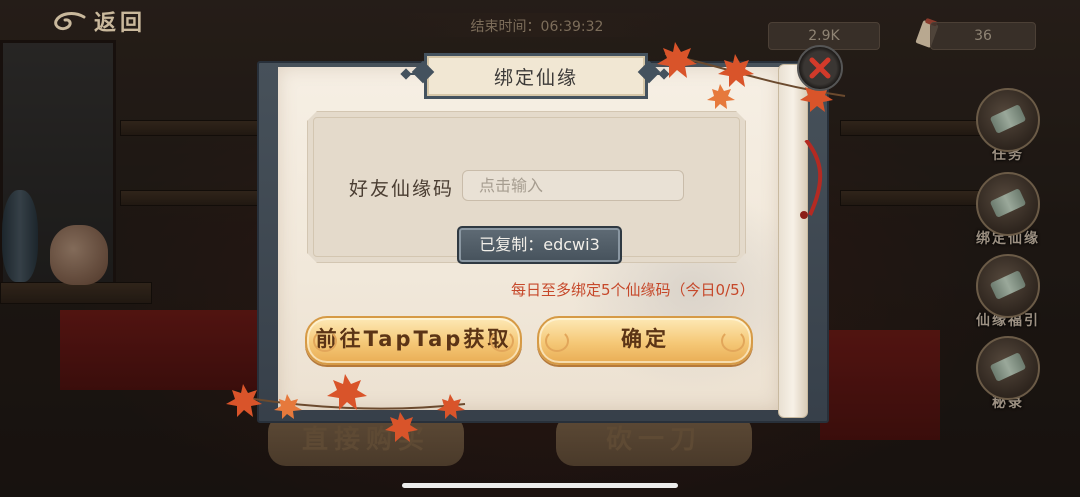  I want to click on ribbon-tassel-icon, so click(811, 179).